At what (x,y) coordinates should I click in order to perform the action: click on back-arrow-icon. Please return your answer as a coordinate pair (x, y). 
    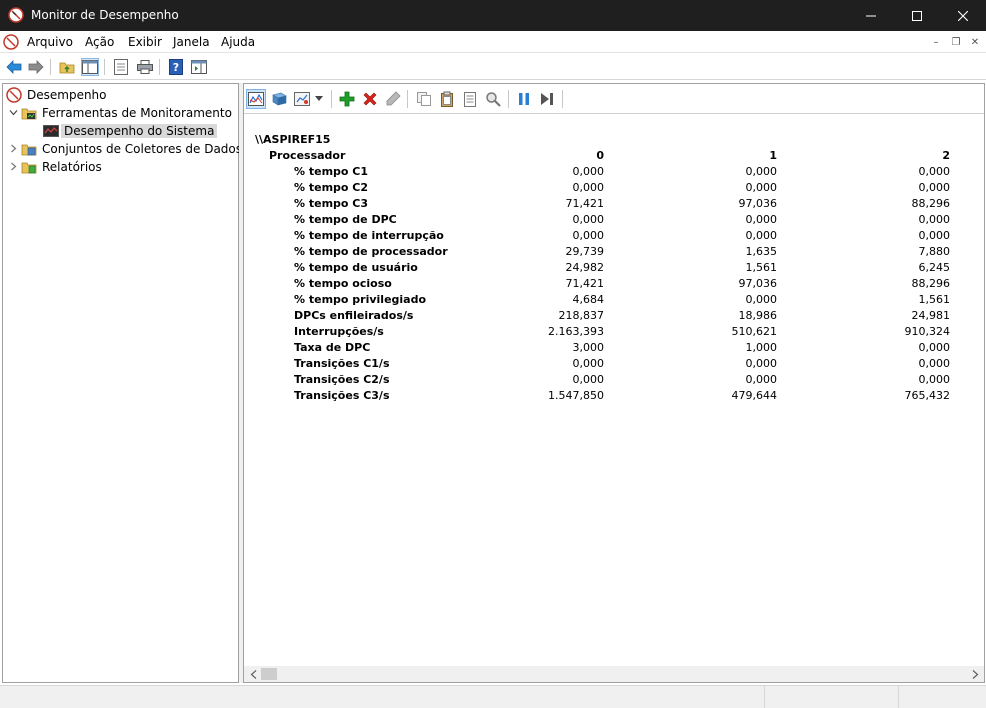
    Looking at the image, I should click on (14, 67).